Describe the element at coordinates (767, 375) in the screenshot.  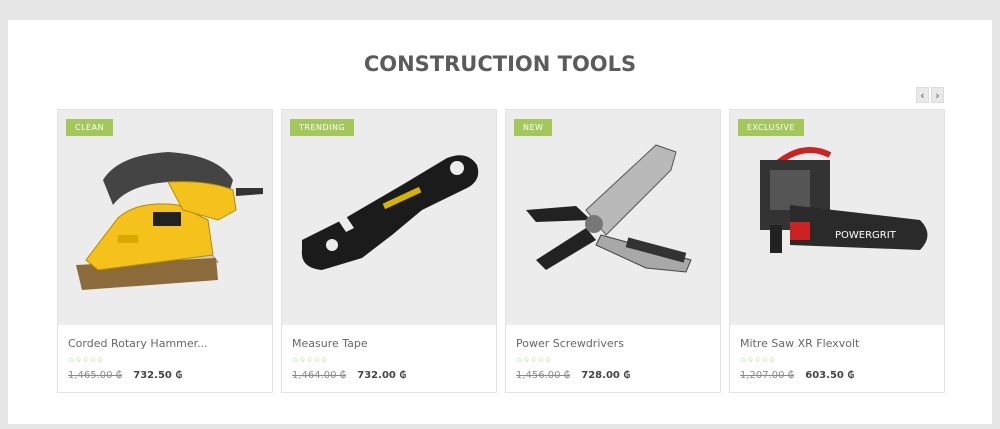
I see `old-price: 1,207.00 ₲` at that location.